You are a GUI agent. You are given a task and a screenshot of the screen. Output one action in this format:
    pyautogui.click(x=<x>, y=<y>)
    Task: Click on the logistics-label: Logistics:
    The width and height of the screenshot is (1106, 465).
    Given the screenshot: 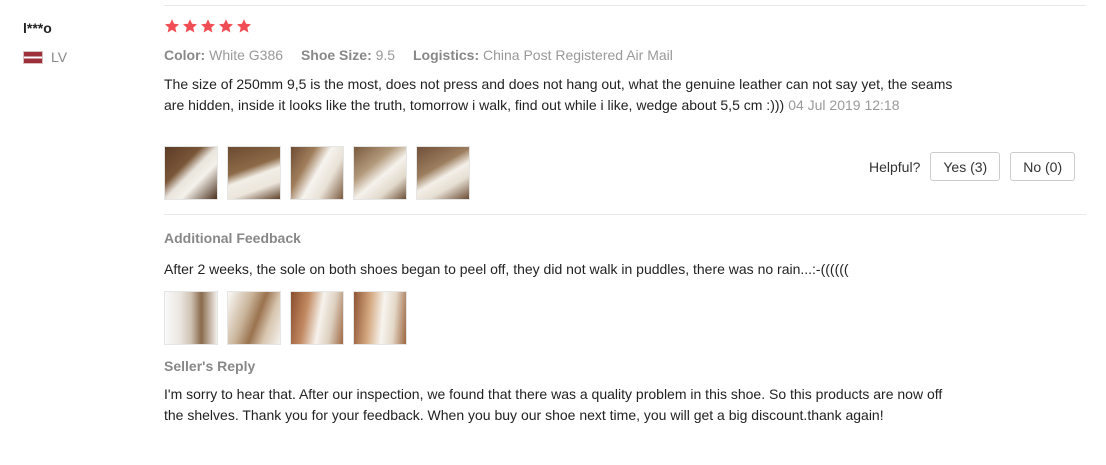 What is the action you would take?
    pyautogui.click(x=446, y=55)
    